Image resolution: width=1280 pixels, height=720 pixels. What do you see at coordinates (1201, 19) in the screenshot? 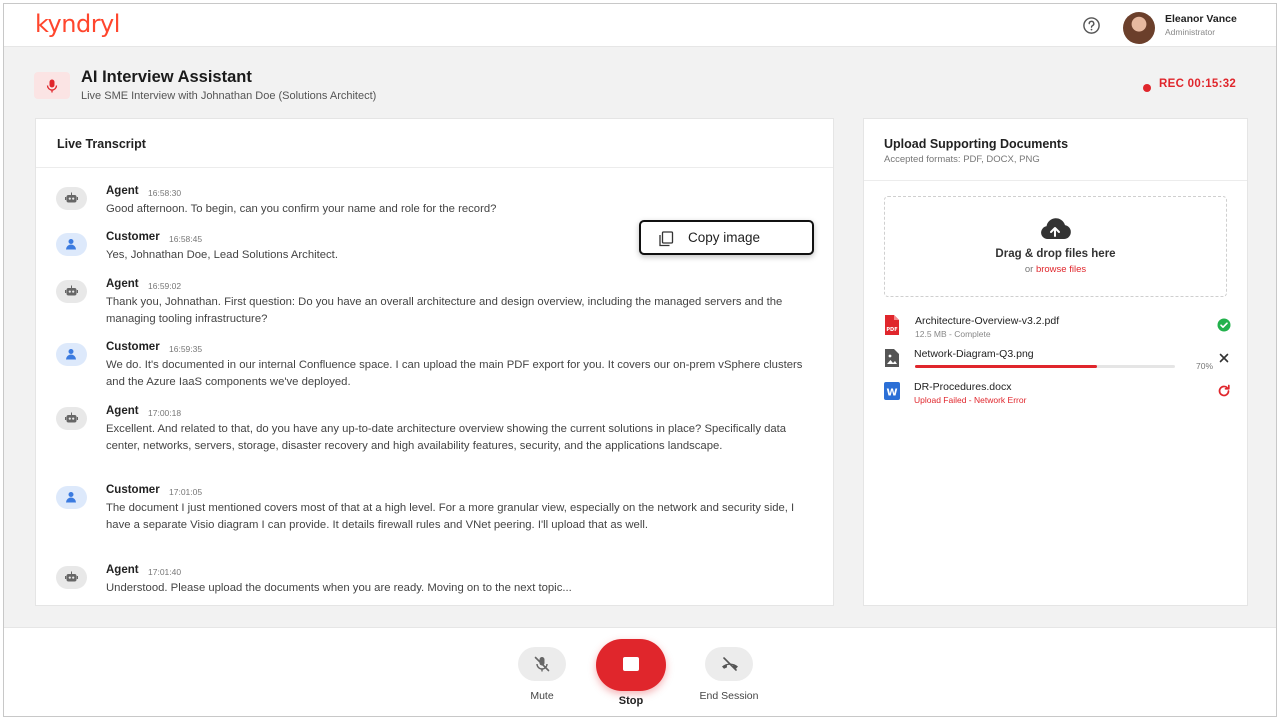
I see `user-name: Eleanor Vance` at bounding box center [1201, 19].